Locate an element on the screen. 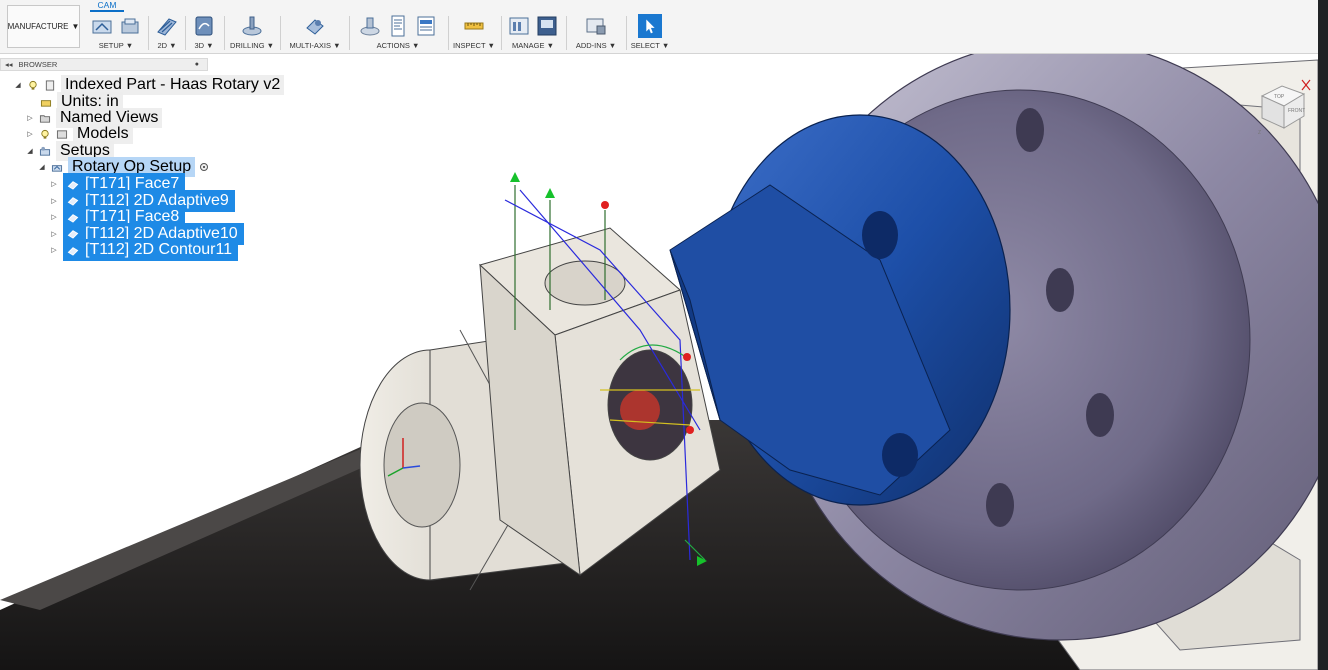 The width and height of the screenshot is (1328, 670). add-ins-group: ADD-INS ▼ is located at coordinates (596, 33).